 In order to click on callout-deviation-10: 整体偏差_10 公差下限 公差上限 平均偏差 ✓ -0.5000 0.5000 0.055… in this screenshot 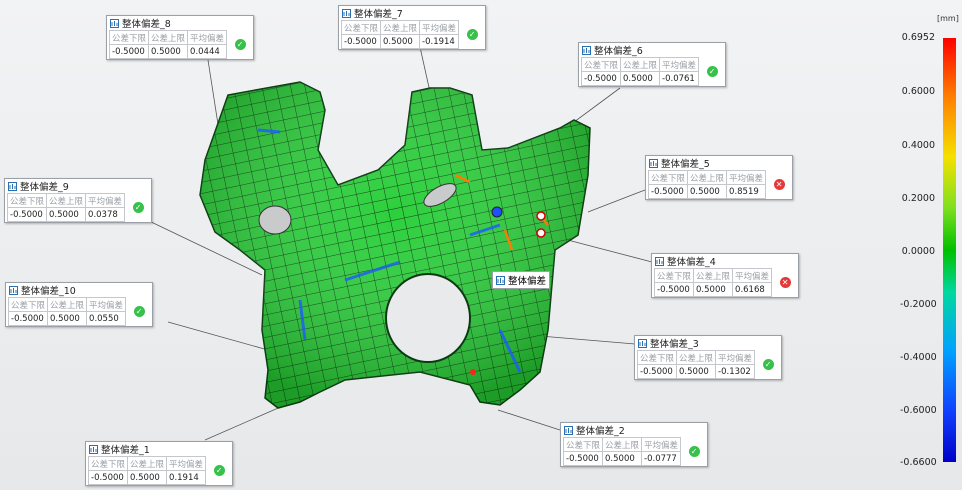, I will do `click(79, 304)`.